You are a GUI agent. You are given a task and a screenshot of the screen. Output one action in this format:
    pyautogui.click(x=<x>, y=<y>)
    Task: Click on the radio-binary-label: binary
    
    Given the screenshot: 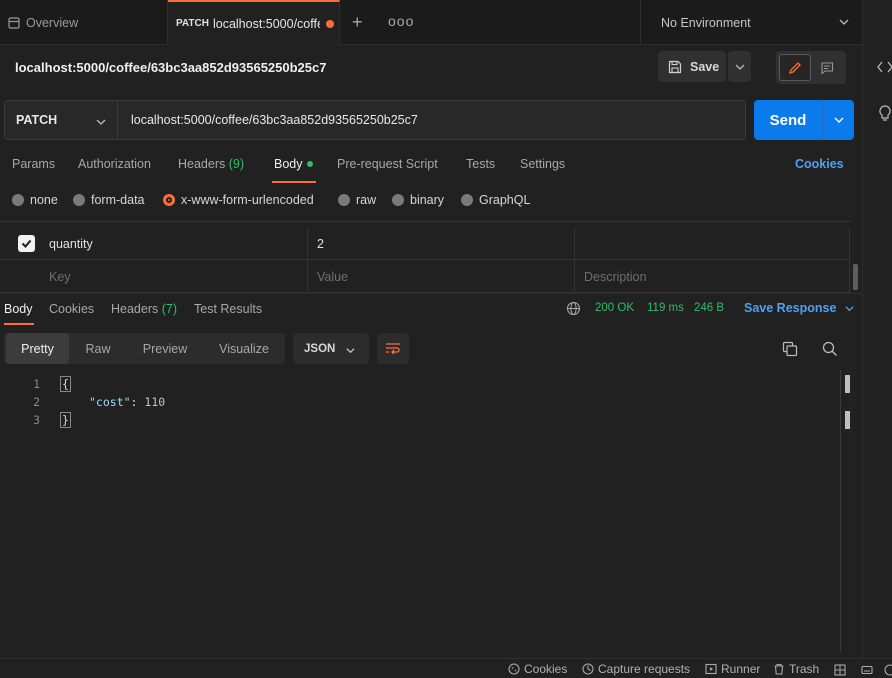 What is the action you would take?
    pyautogui.click(x=427, y=200)
    